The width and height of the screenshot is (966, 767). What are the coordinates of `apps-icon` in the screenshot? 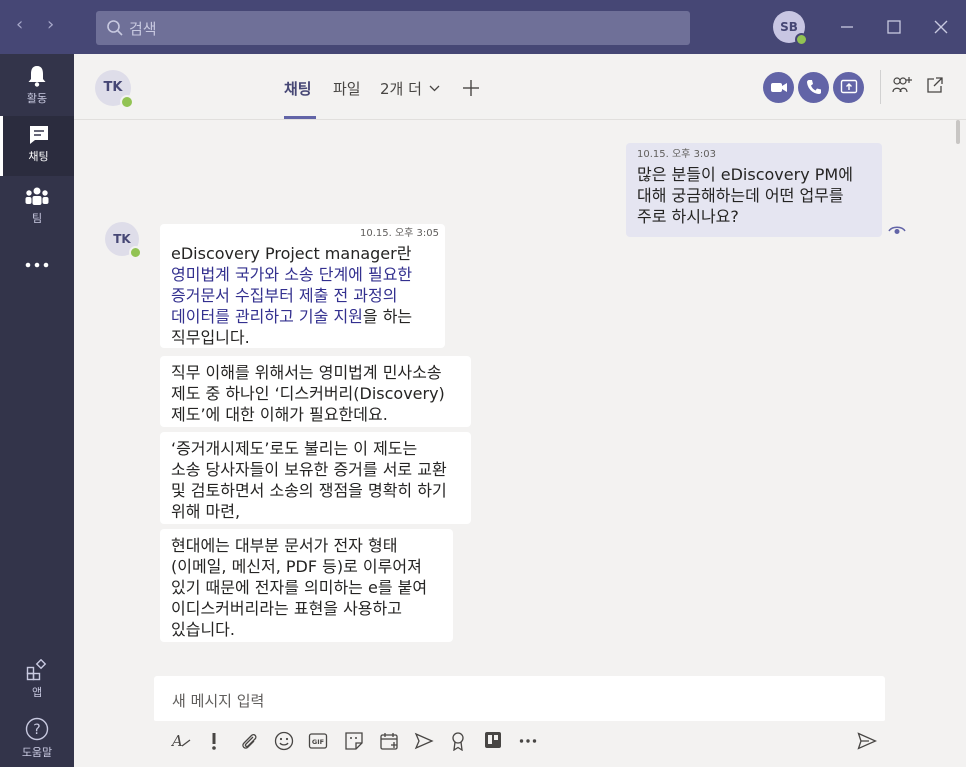 It's located at (36, 670).